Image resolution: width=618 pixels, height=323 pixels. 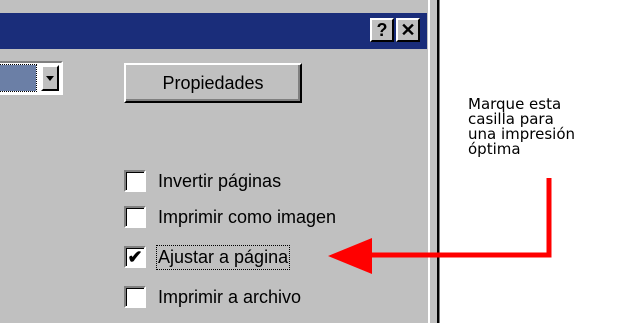 I want to click on callout-arrow, so click(x=440, y=226).